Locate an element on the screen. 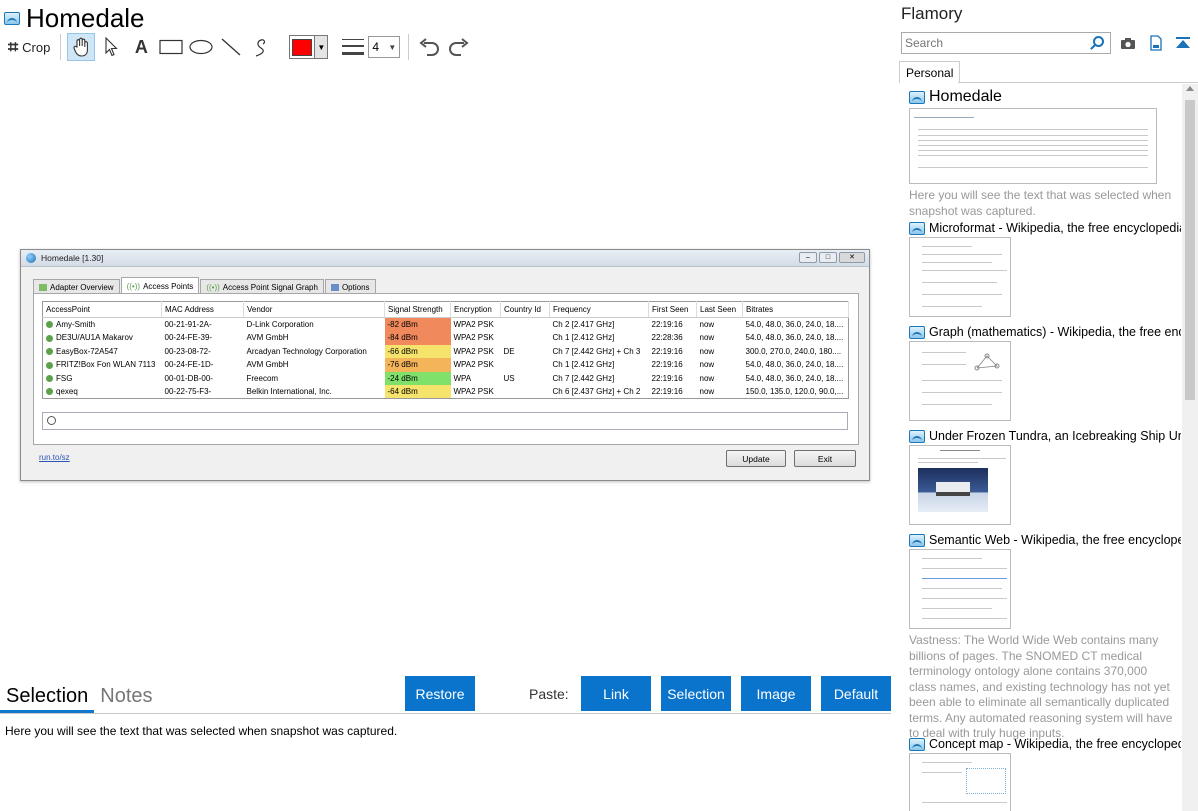 The width and height of the screenshot is (1198, 811). snapshot-icon is located at coordinates (917, 228).